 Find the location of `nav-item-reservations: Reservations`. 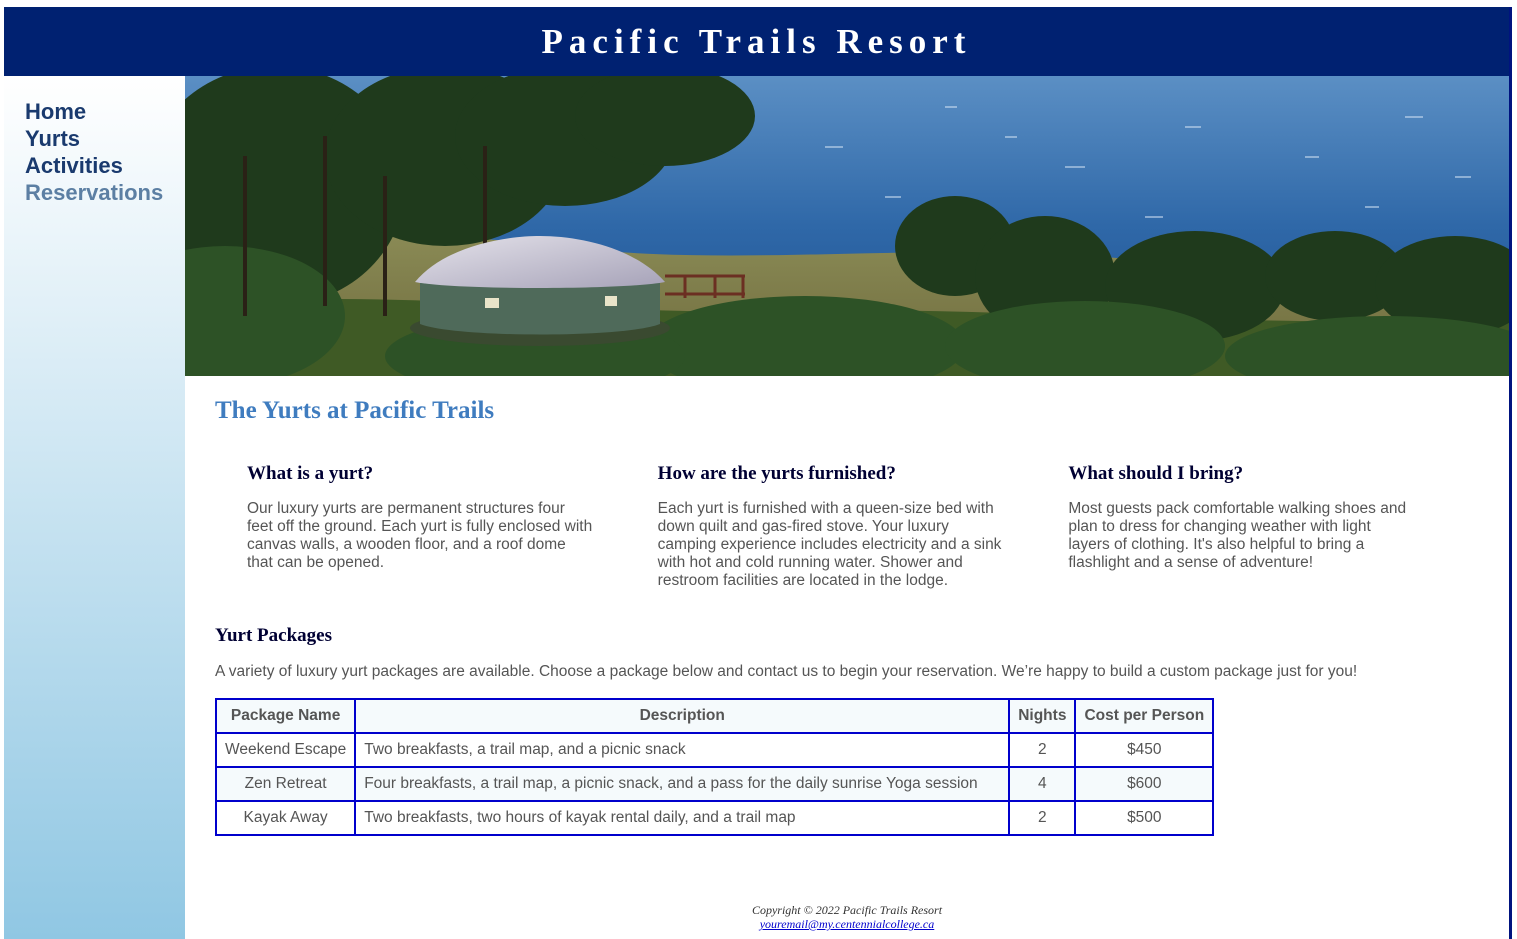

nav-item-reservations: Reservations is located at coordinates (105, 192).